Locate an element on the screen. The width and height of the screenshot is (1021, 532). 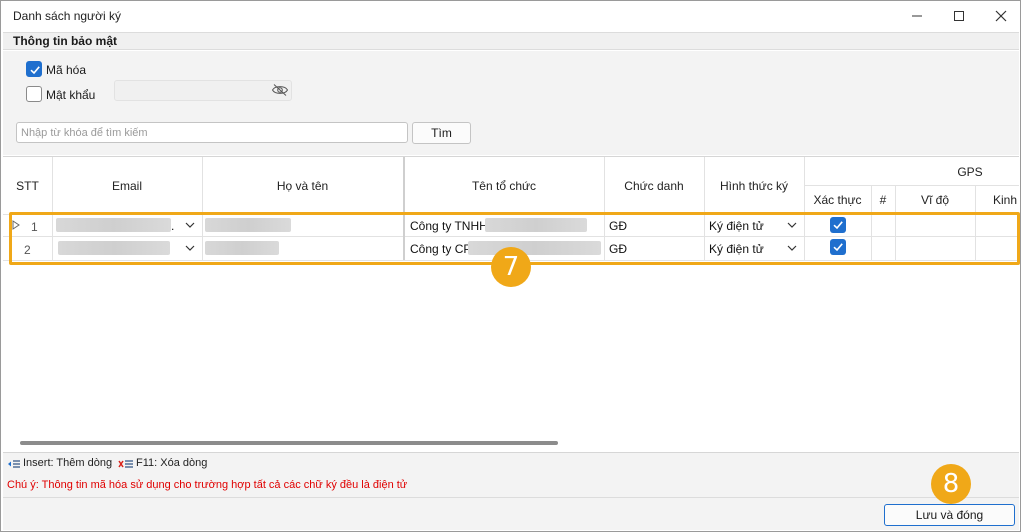
col-header-hash: # is located at coordinates (883, 200).